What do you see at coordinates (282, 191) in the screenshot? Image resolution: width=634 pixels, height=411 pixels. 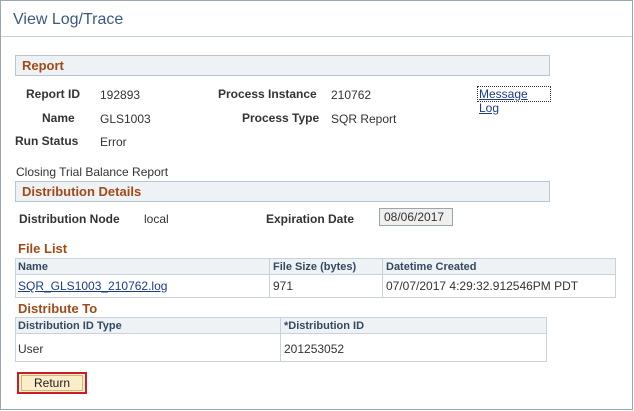 I see `distribution-section-header: Distribution Details` at bounding box center [282, 191].